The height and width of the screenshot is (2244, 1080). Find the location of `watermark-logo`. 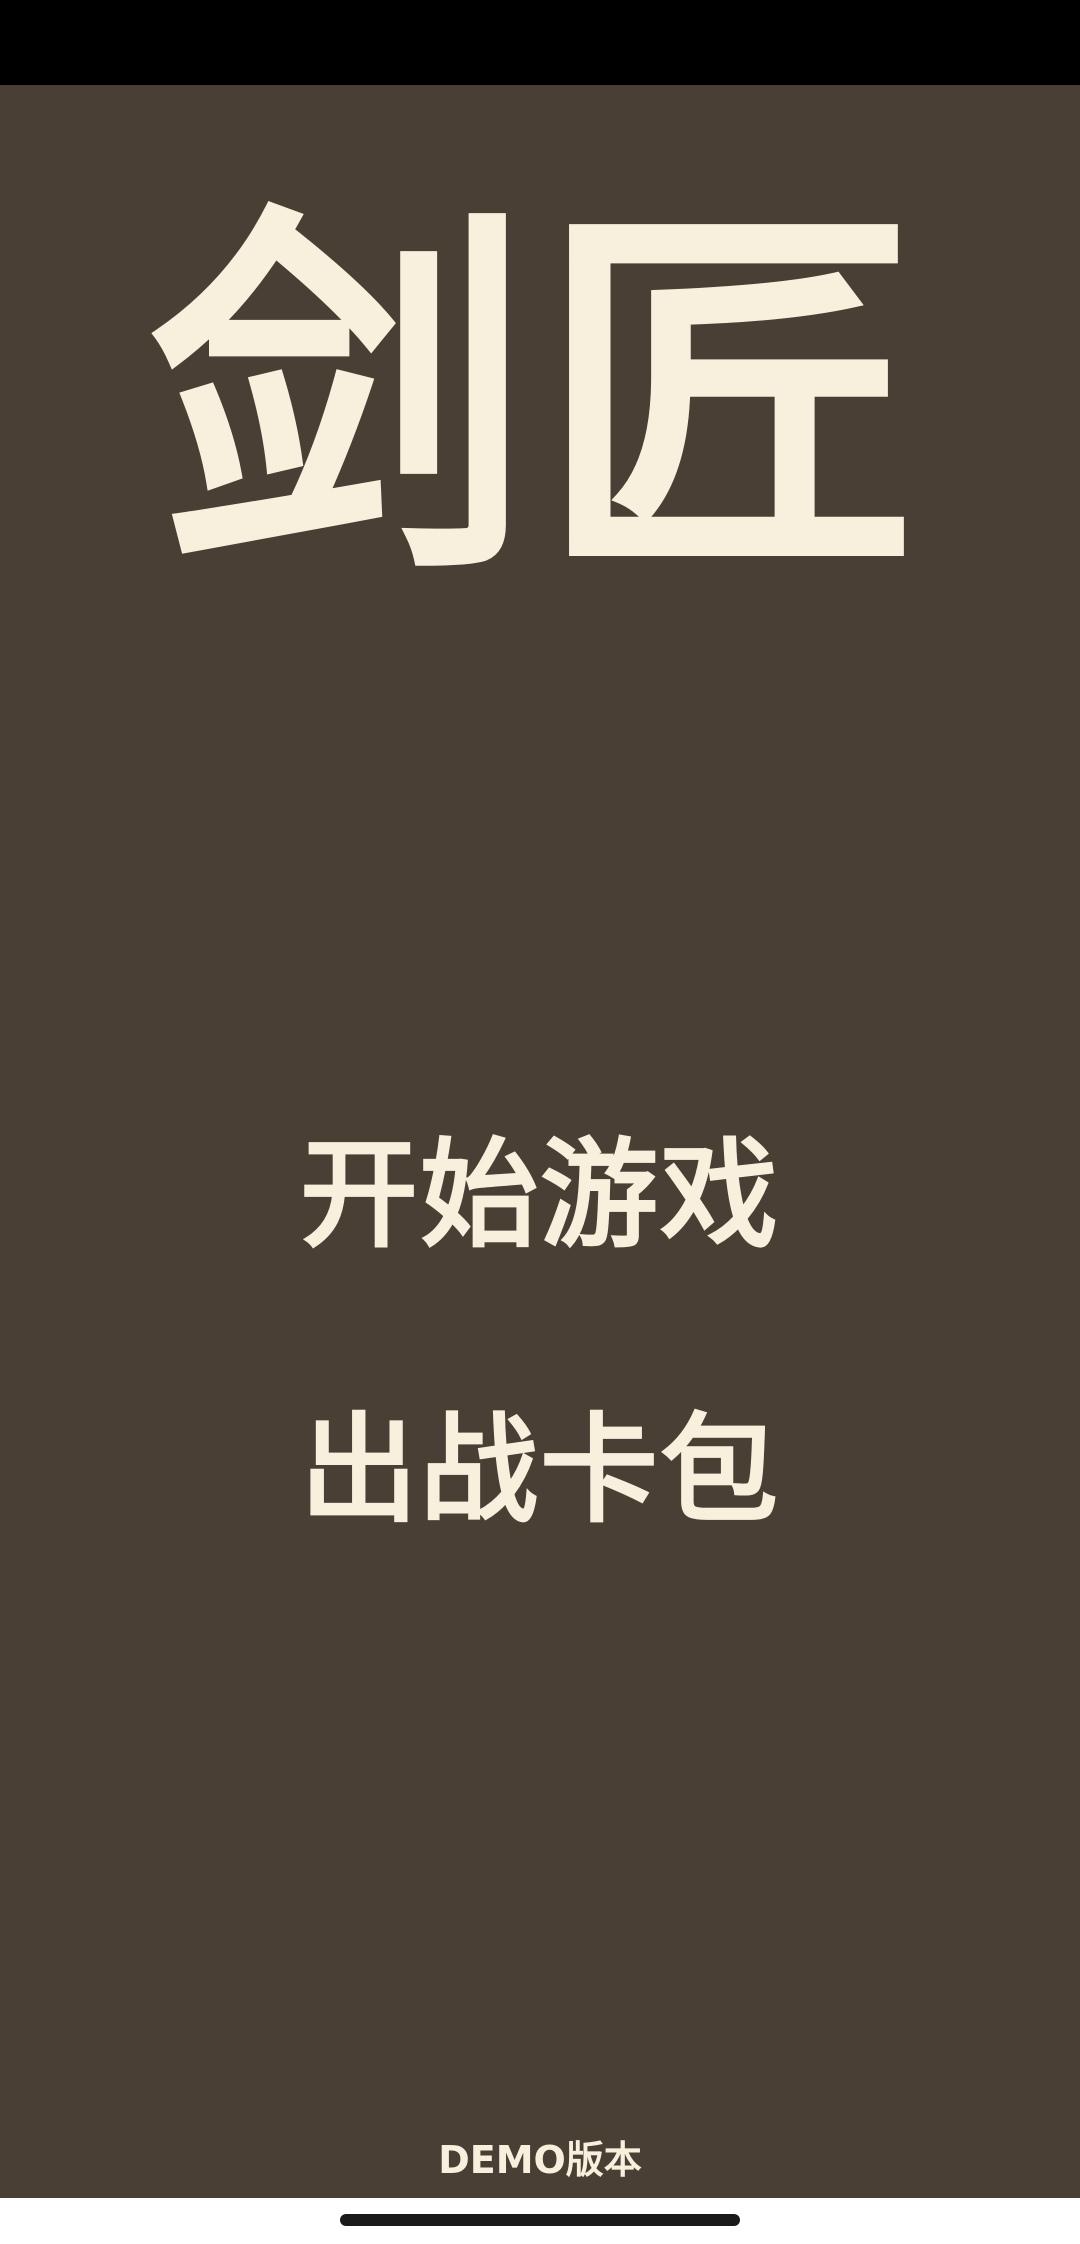

watermark-logo is located at coordinates (1002, 2227).